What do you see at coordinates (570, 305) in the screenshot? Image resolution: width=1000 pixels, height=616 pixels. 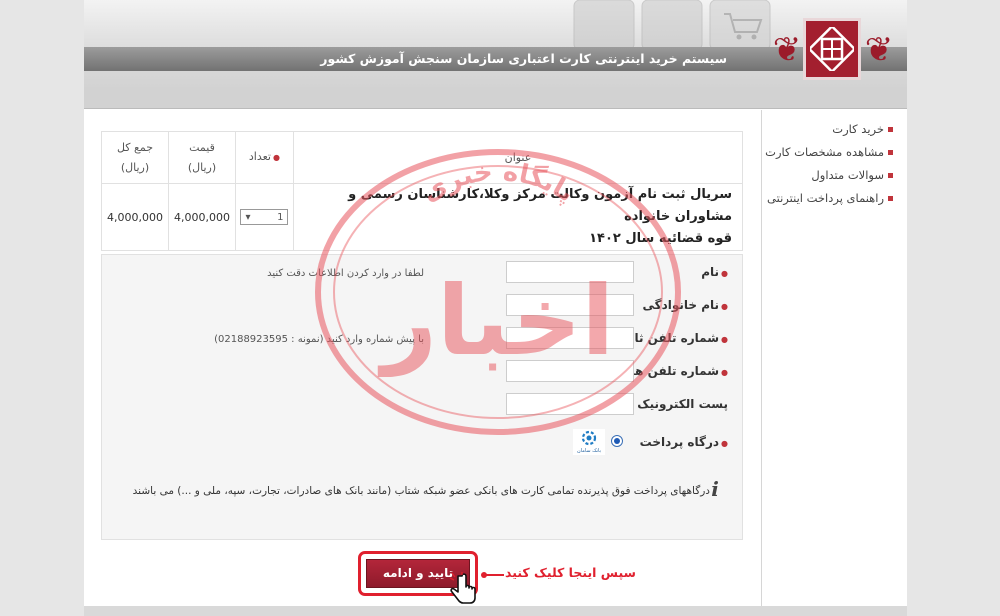 I see `family-input` at bounding box center [570, 305].